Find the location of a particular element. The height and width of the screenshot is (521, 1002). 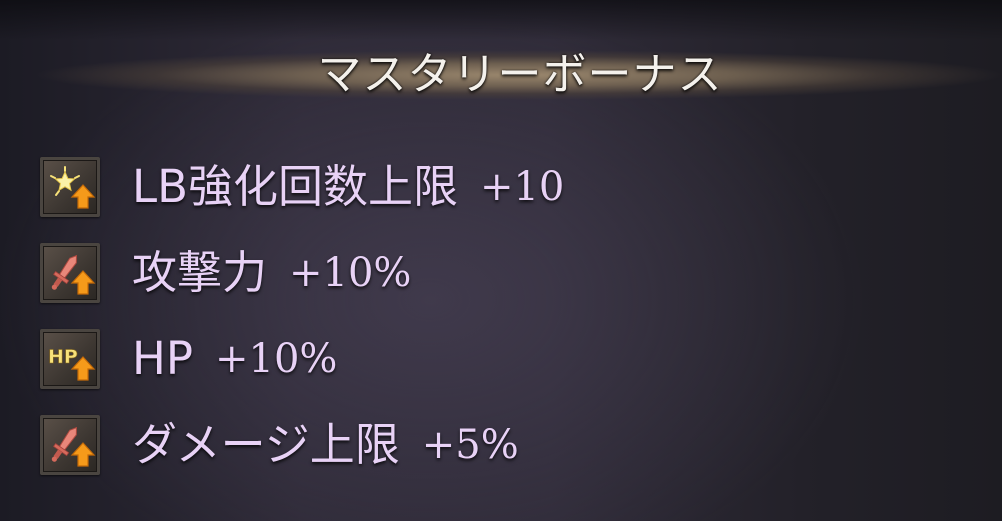

bonus-row-limit-break: LB強化回数上限 +10 is located at coordinates (440, 186).